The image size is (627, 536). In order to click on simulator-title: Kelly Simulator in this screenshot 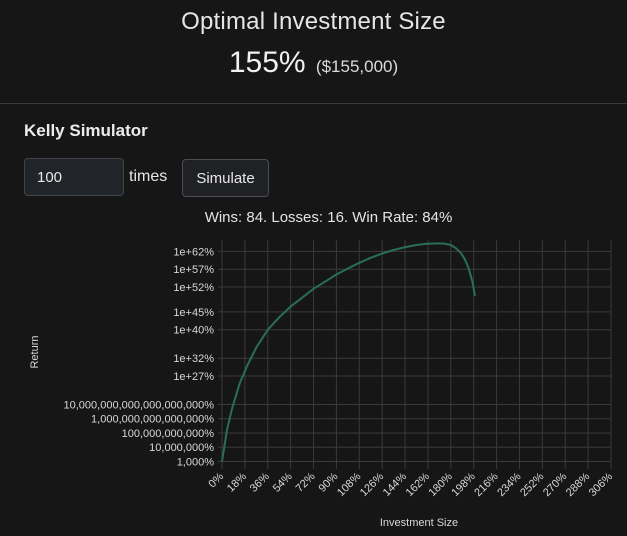, I will do `click(86, 130)`.